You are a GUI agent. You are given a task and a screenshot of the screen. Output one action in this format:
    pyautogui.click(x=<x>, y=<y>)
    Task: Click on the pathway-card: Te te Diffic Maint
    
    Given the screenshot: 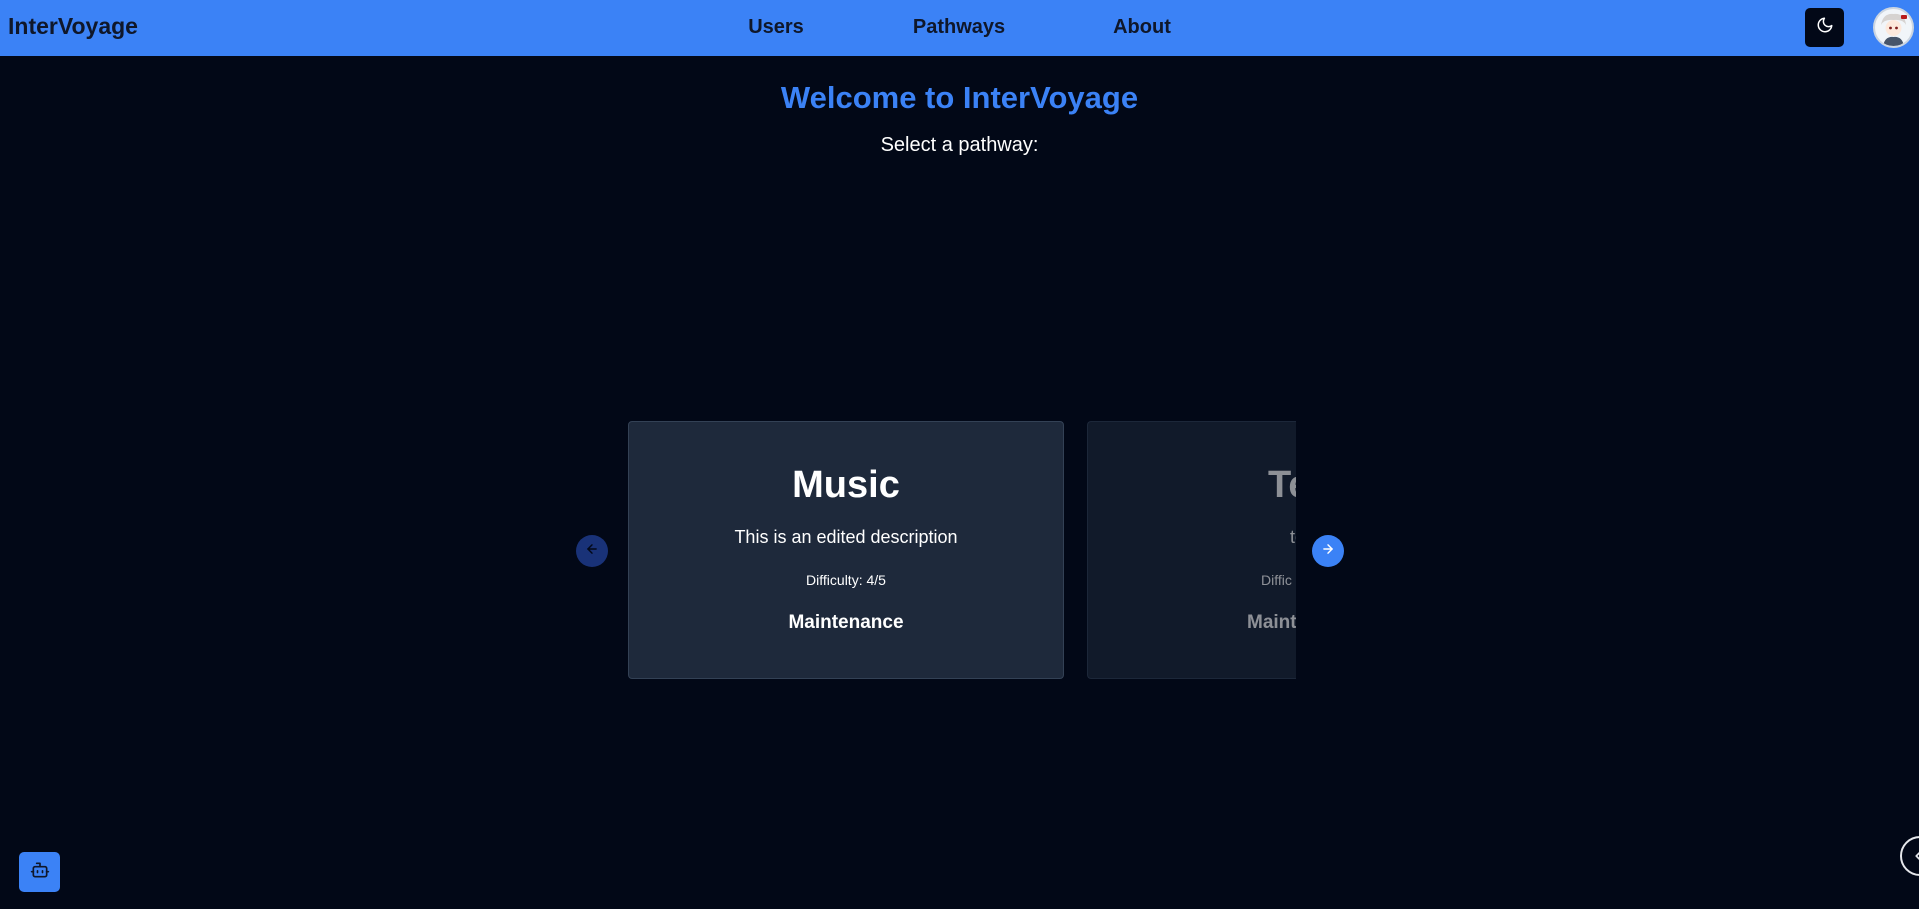 What is the action you would take?
    pyautogui.click(x=1191, y=550)
    